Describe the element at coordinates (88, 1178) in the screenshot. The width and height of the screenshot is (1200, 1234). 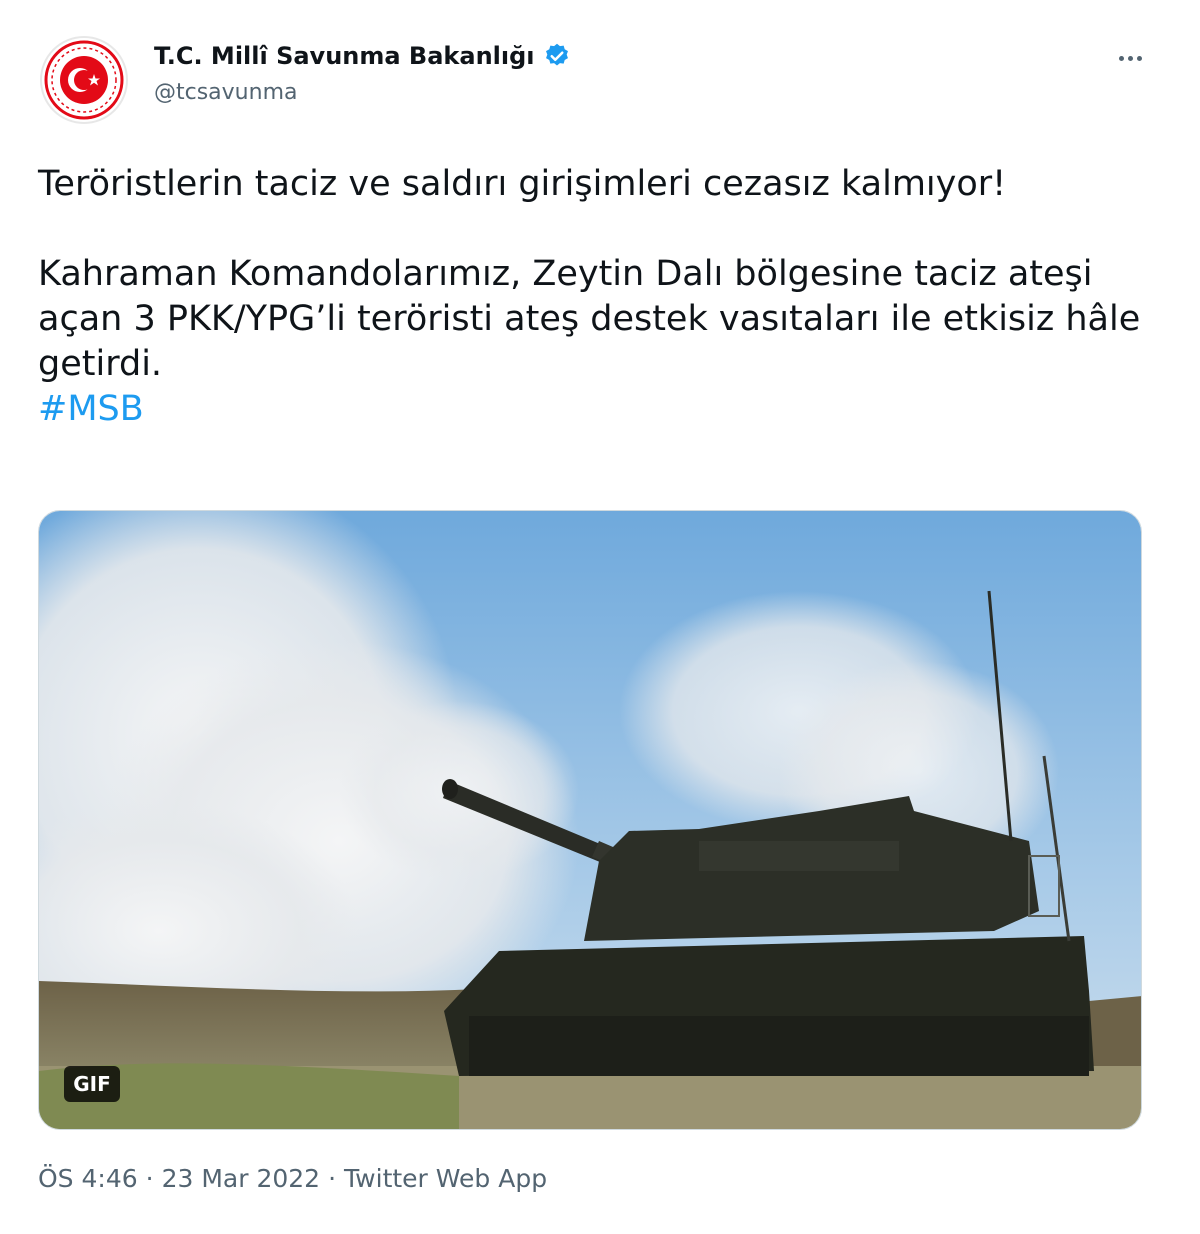
I see `tweet-time: ÖS 4:46` at that location.